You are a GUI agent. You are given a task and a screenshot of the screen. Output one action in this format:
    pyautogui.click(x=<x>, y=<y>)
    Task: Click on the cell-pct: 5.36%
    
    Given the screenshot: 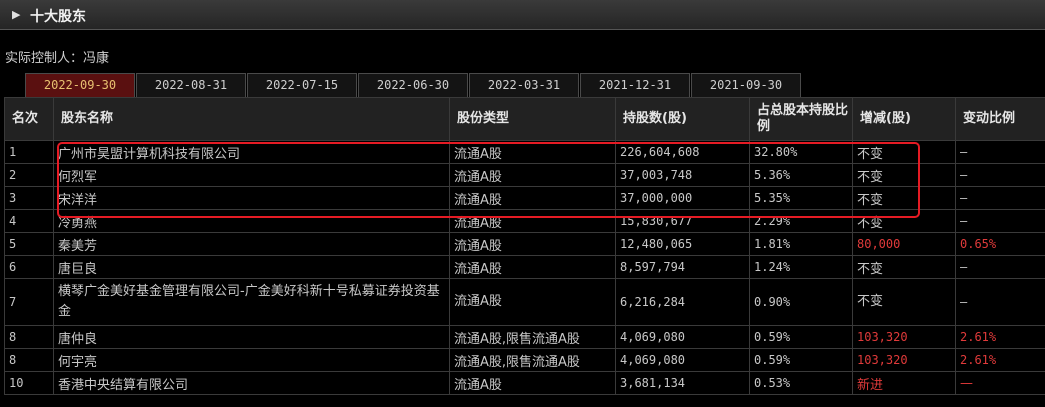 What is the action you would take?
    pyautogui.click(x=801, y=175)
    